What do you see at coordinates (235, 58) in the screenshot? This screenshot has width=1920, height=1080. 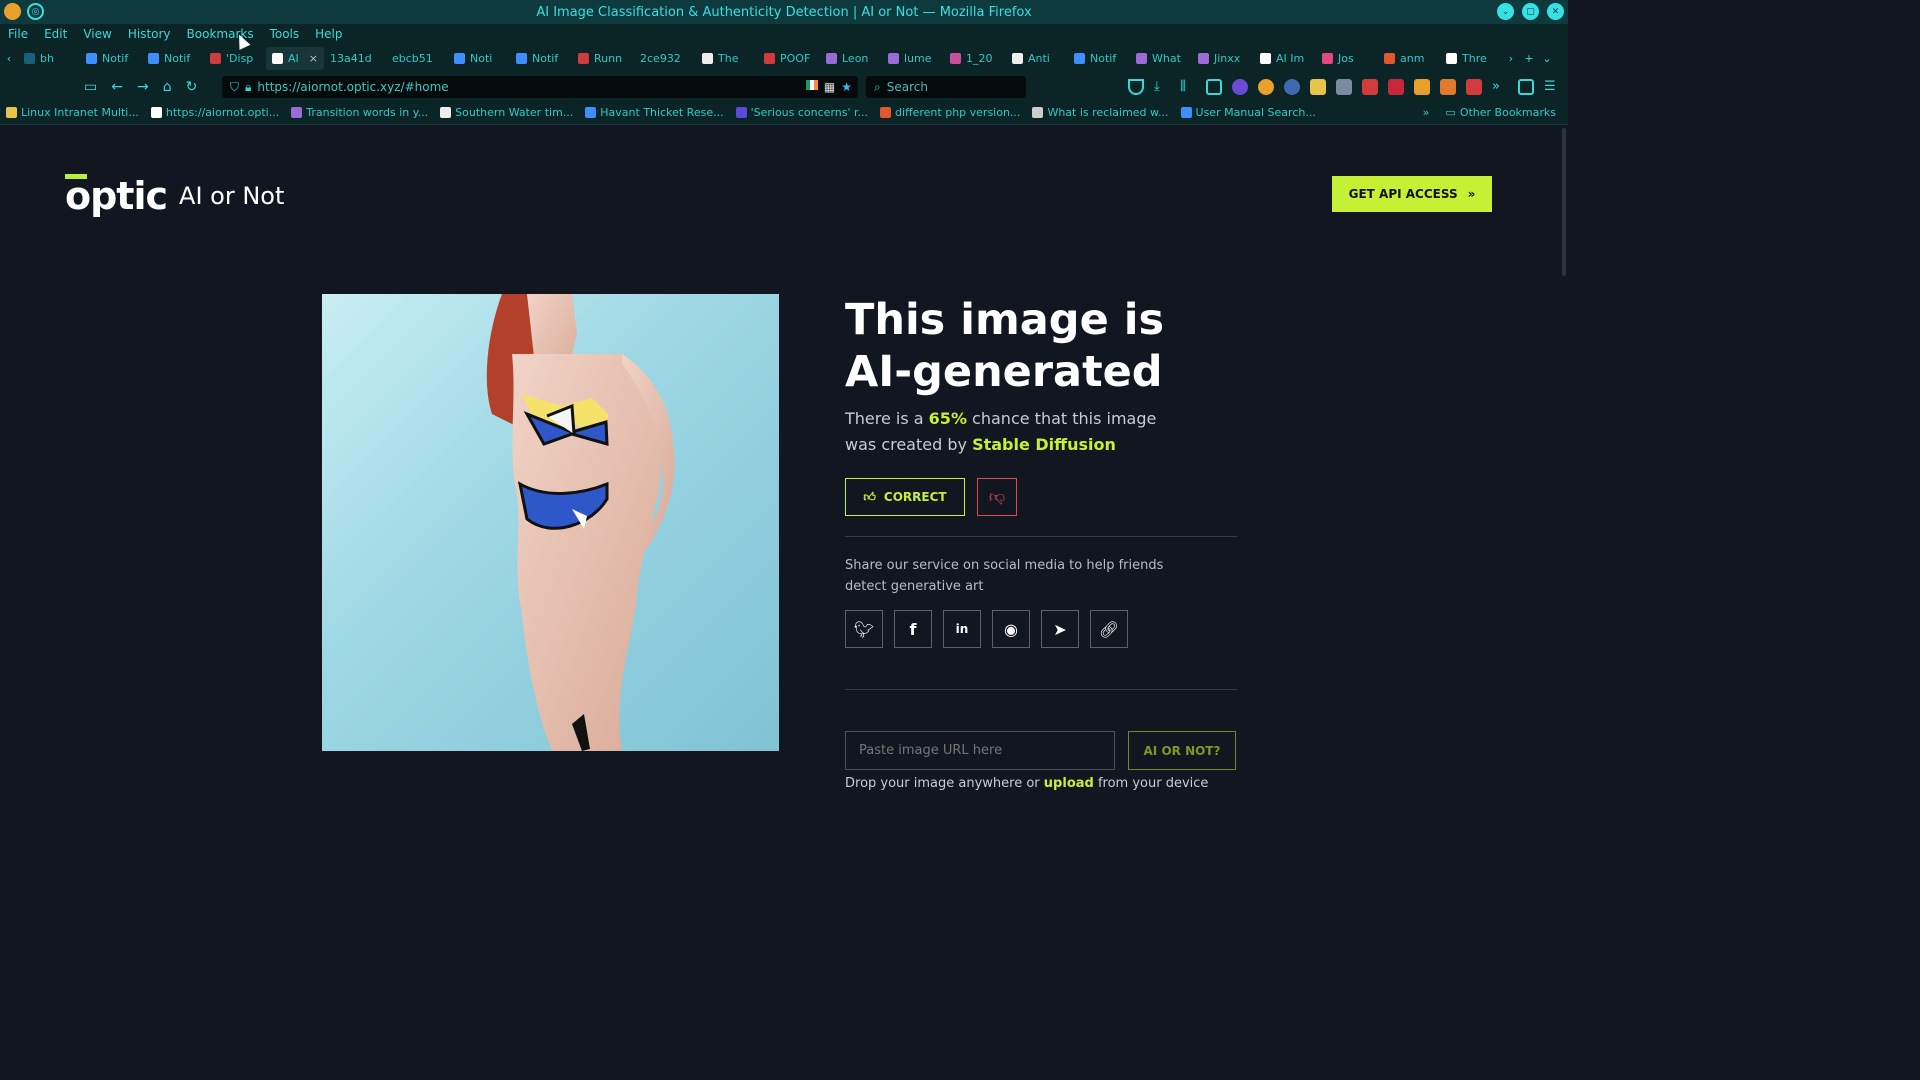 I see `tab-3: 'Disp` at bounding box center [235, 58].